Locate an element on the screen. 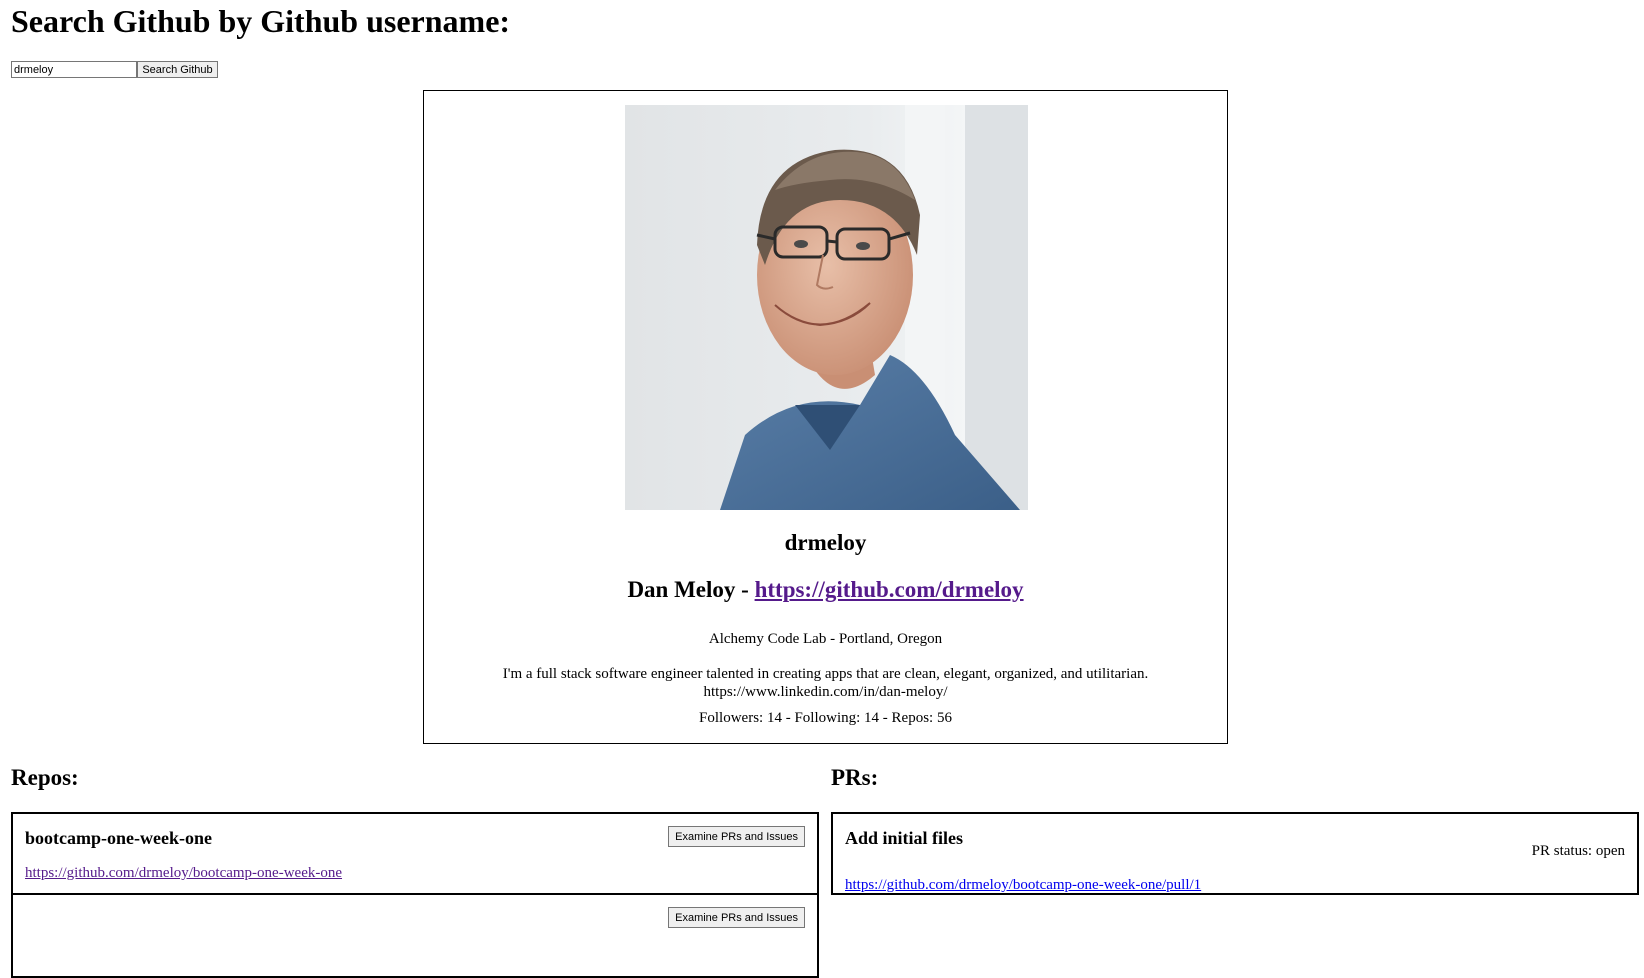 This screenshot has height=978, width=1644. avatar-photo is located at coordinates (826, 307).